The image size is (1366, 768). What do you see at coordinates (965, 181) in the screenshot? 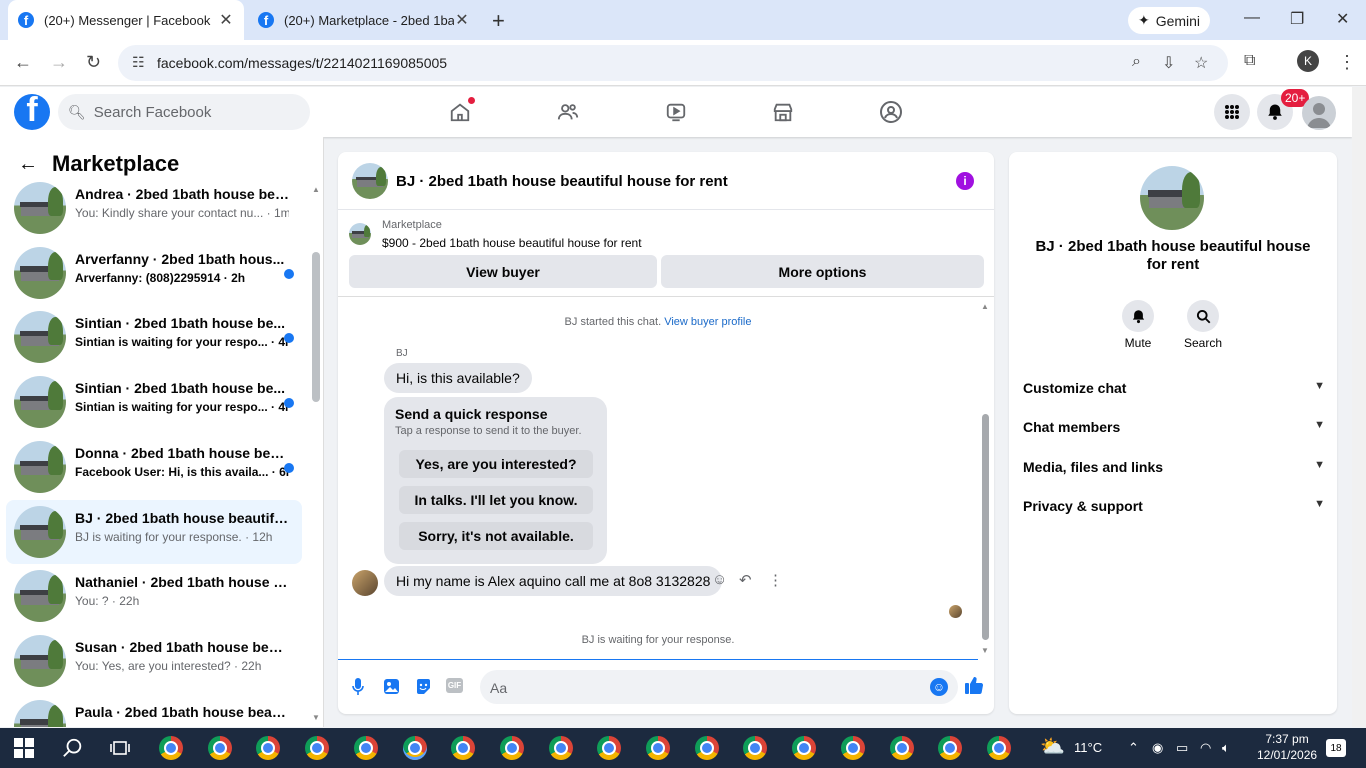
I see `info-icon: i` at bounding box center [965, 181].